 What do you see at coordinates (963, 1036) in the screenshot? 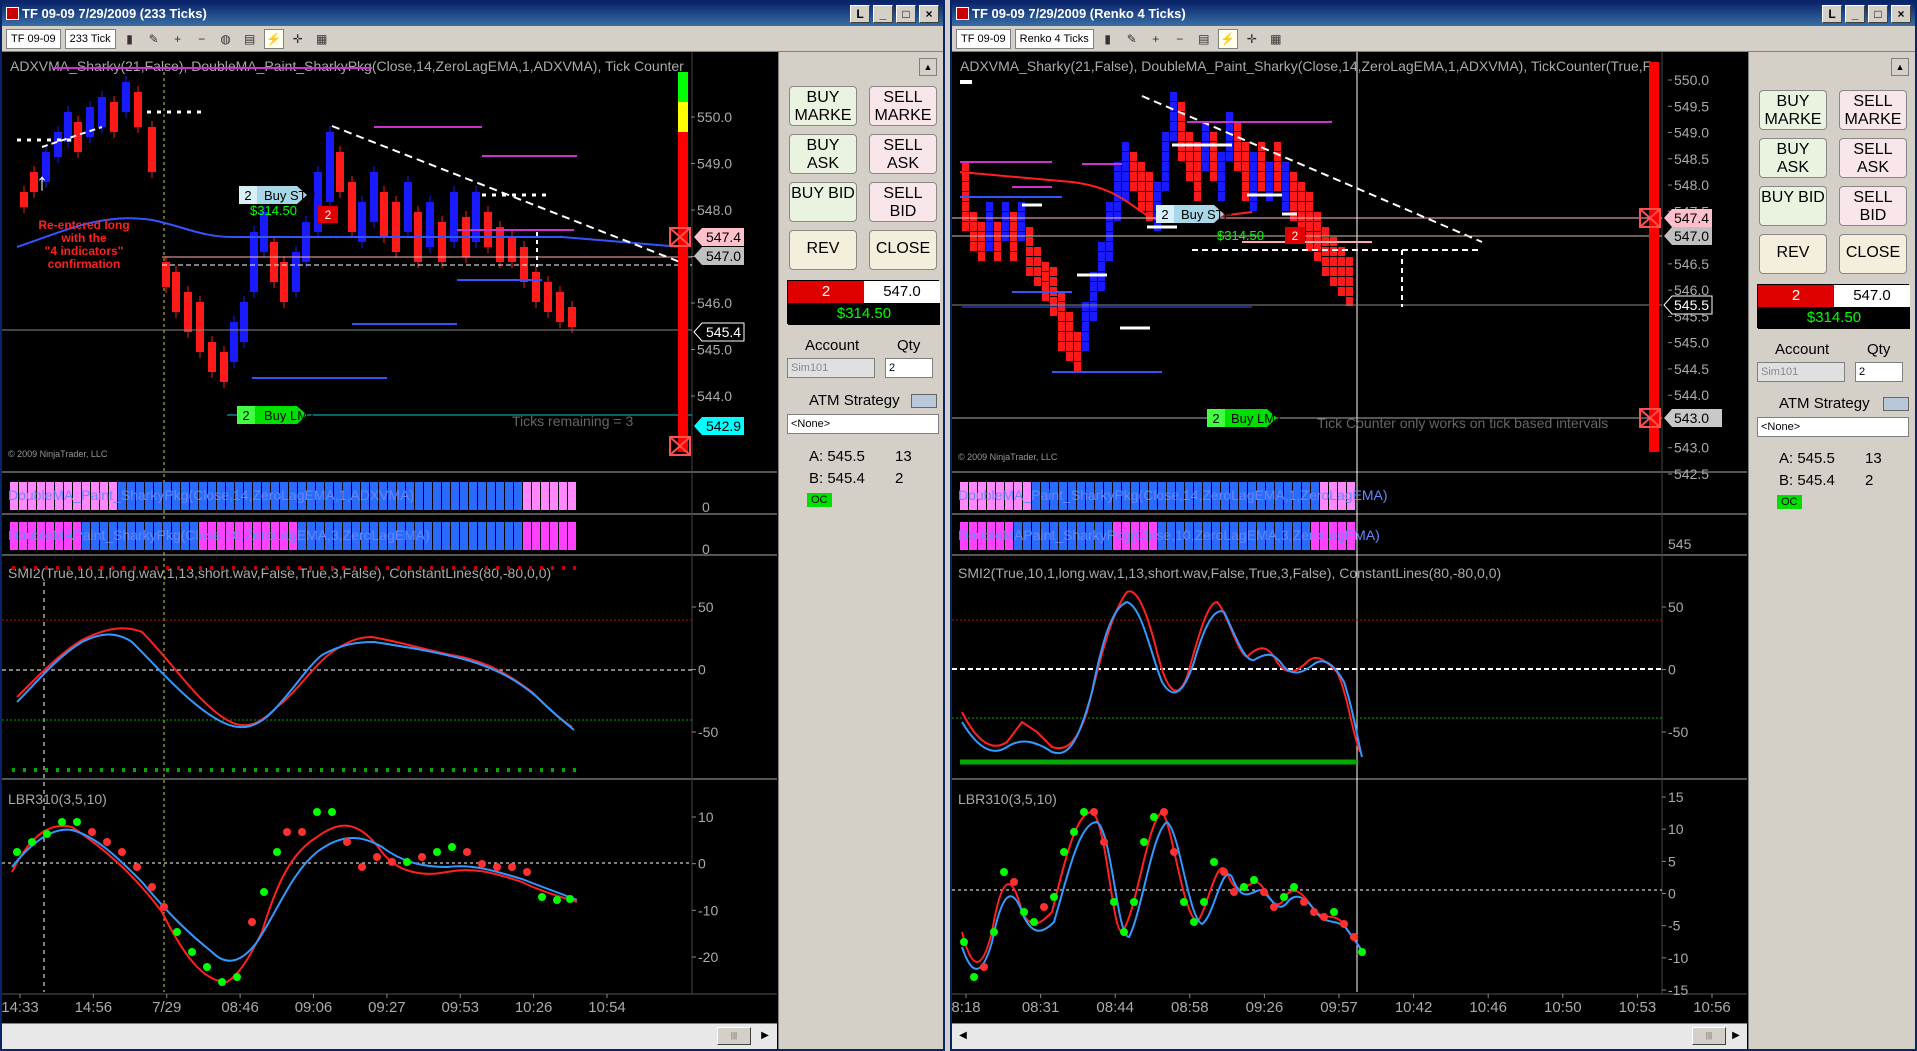
I see `scroll-left-icon: ◀` at bounding box center [963, 1036].